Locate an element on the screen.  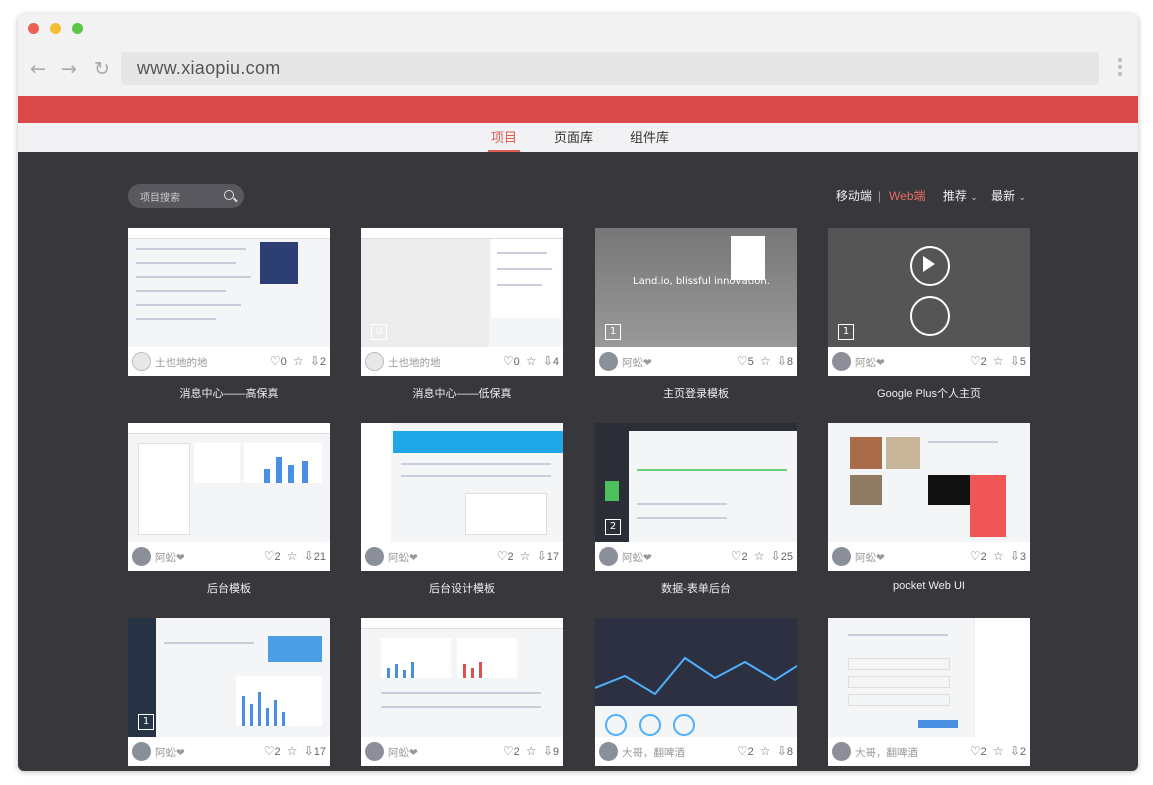
project-card: 大哥，翻啤酒♡2 ☆ ⇩8 is located at coordinates (696, 692).